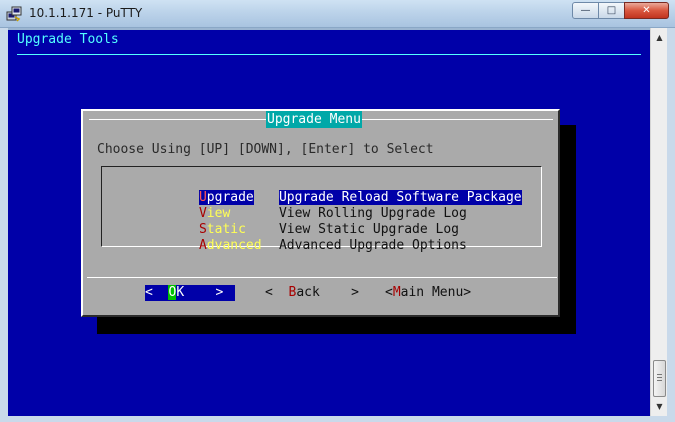  I want to click on window-controls: — □ ✕, so click(620, 10).